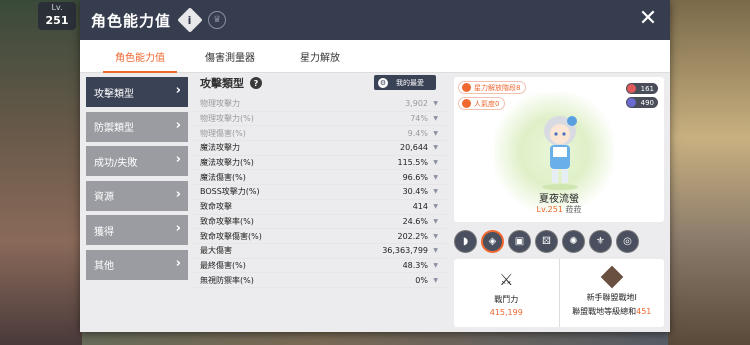 This screenshot has width=750, height=345. Describe the element at coordinates (137, 264) in the screenshot. I see `sidebar-item-other: 其他 ›` at that location.